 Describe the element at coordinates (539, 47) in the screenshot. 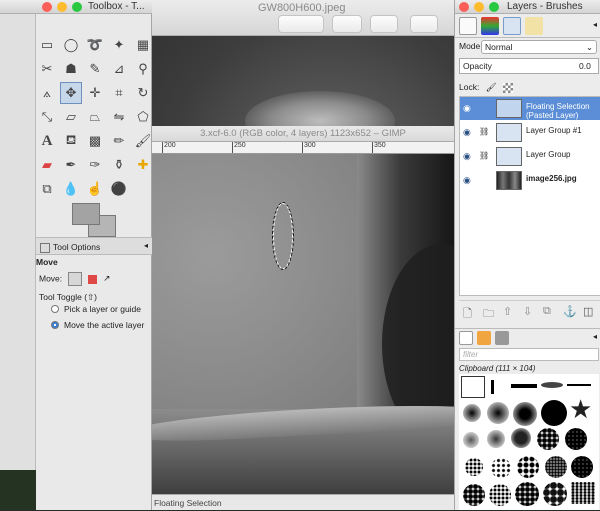

I see `mode-select: Normal ⌄` at that location.